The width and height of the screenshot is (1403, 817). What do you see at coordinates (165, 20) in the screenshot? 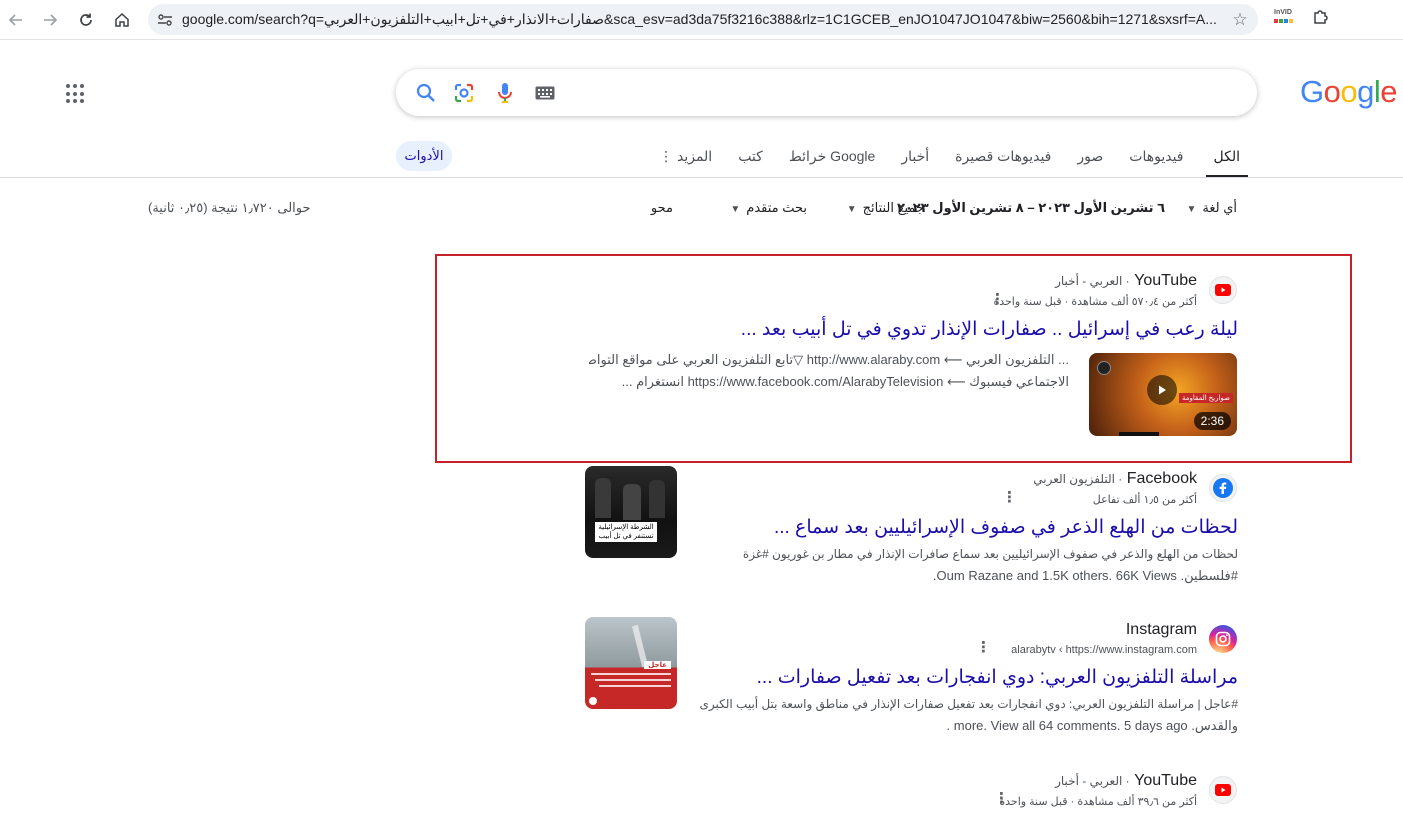
I see `site-settings-icon` at bounding box center [165, 20].